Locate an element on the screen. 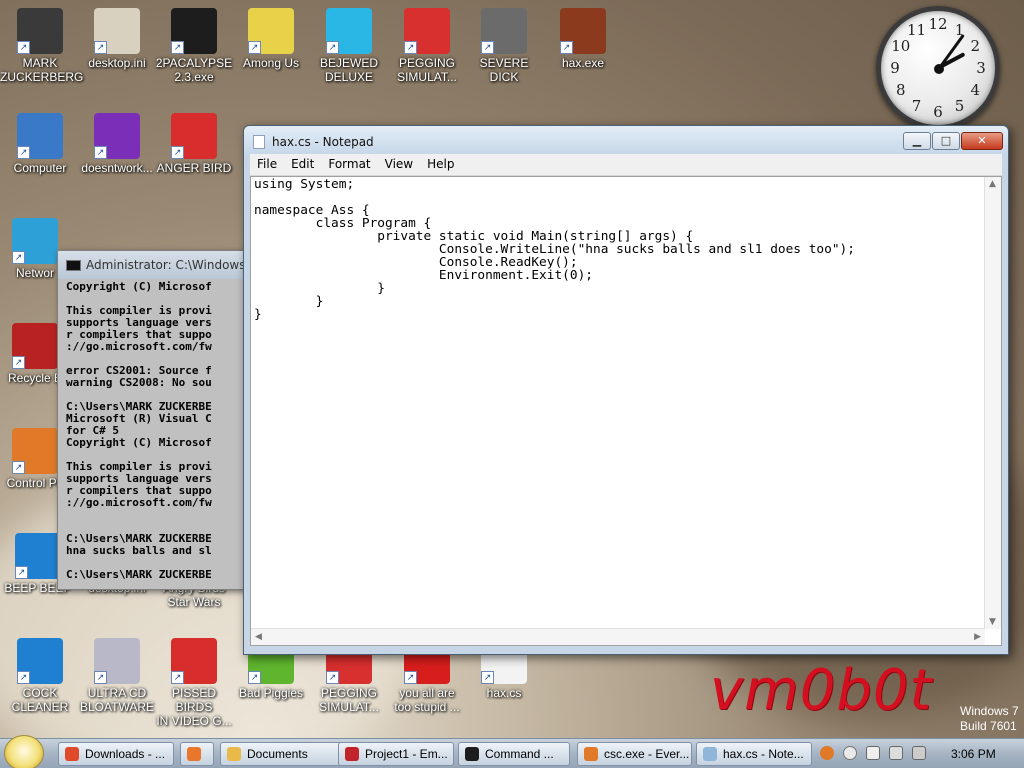 Image resolution: width=1024 pixels, height=768 pixels. scroll-right-icon: ▶ is located at coordinates (977, 637).